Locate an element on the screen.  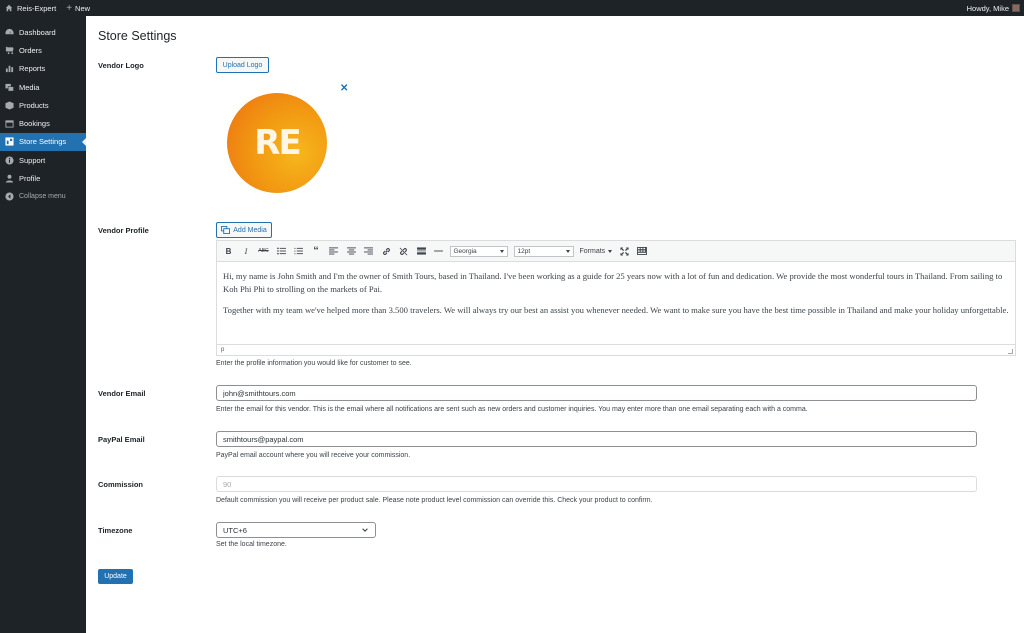
update-button: Update is located at coordinates (115, 576).